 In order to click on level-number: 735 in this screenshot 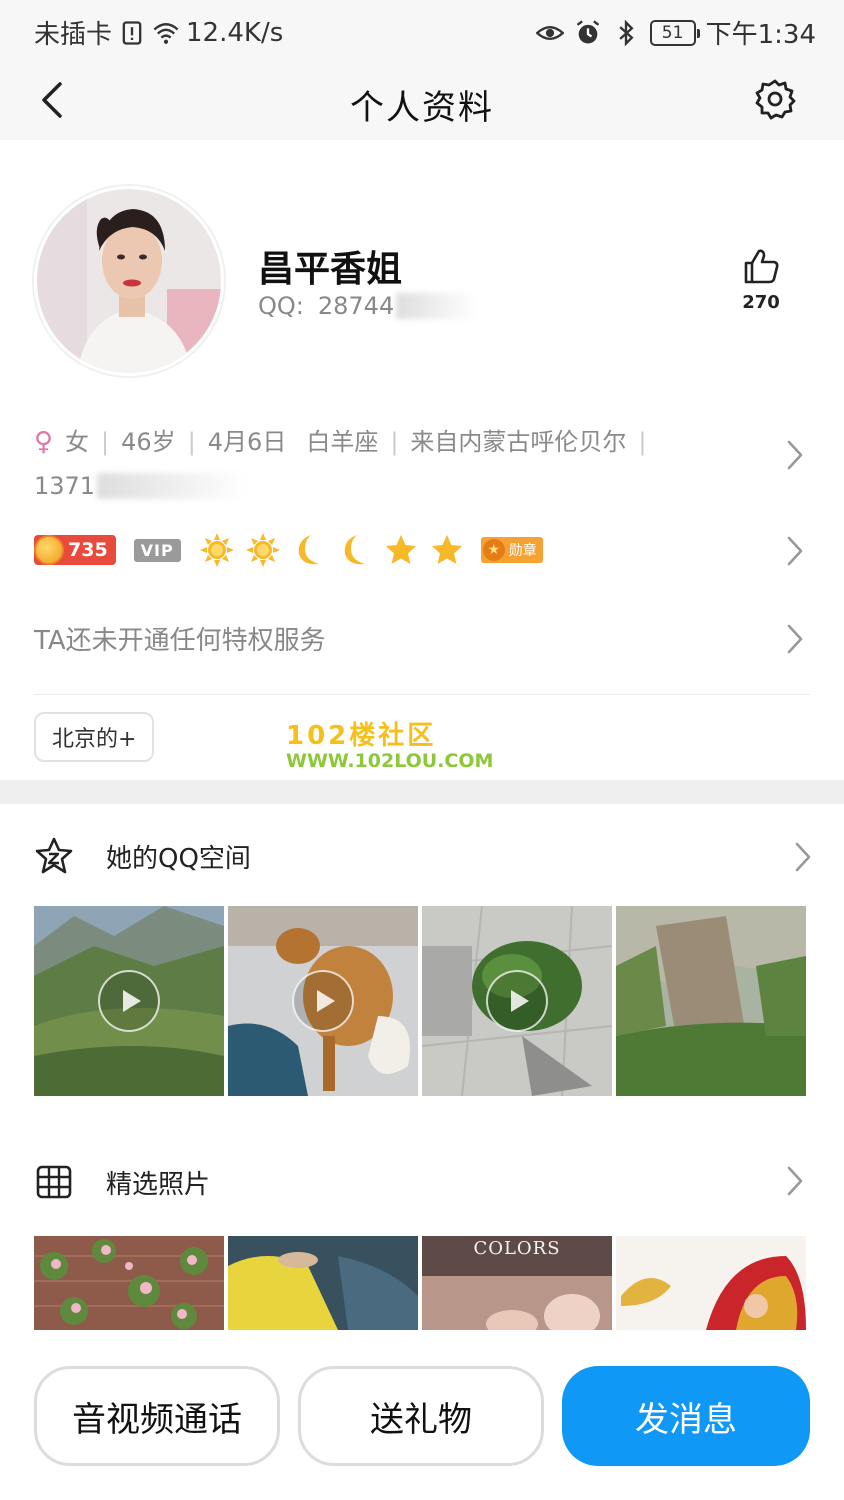, I will do `click(88, 550)`.